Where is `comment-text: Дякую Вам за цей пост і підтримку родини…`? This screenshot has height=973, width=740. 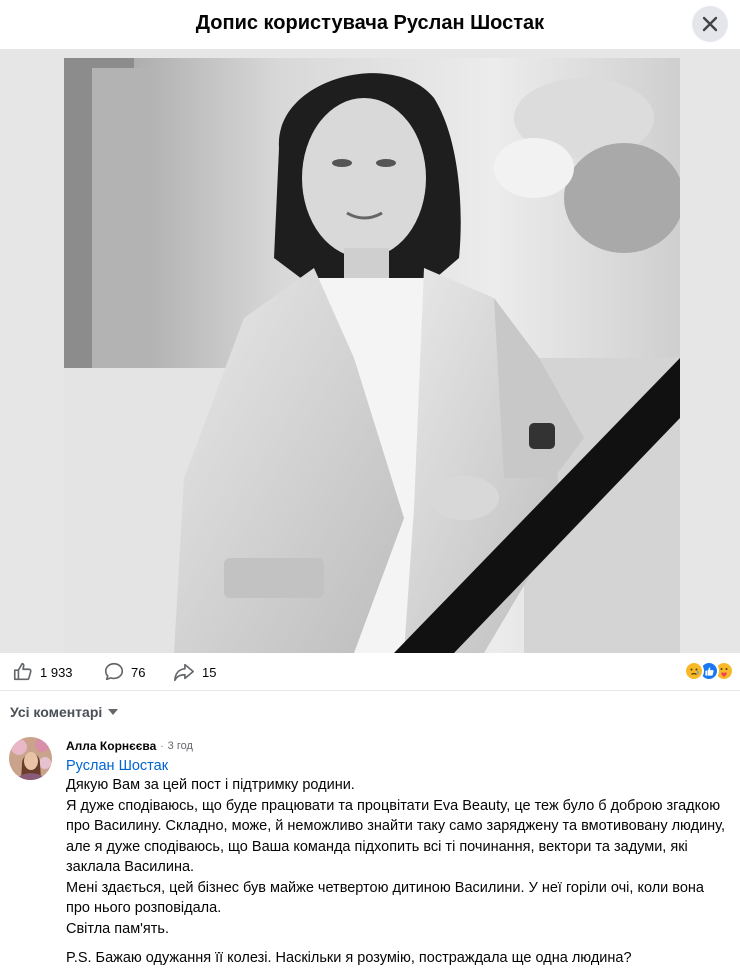 comment-text: Дякую Вам за цей пост і підтримку родини… is located at coordinates (396, 857).